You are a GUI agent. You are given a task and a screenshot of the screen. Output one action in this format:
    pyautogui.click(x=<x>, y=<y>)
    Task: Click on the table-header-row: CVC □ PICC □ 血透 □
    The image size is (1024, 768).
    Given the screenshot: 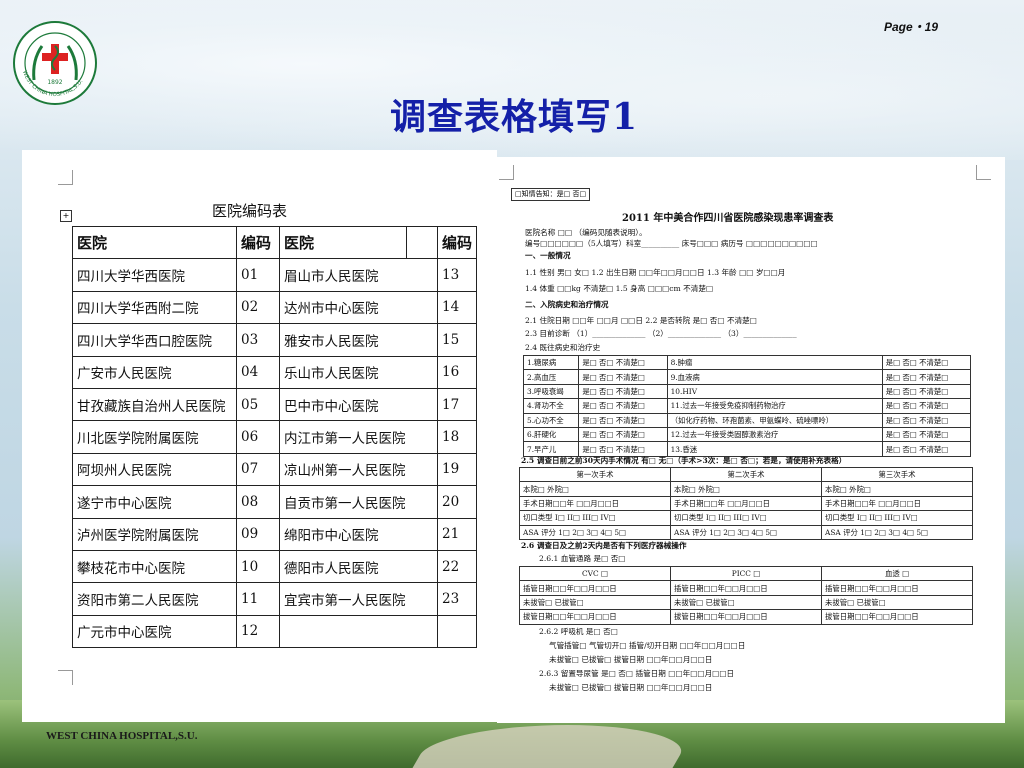 What is the action you would take?
    pyautogui.click(x=746, y=573)
    